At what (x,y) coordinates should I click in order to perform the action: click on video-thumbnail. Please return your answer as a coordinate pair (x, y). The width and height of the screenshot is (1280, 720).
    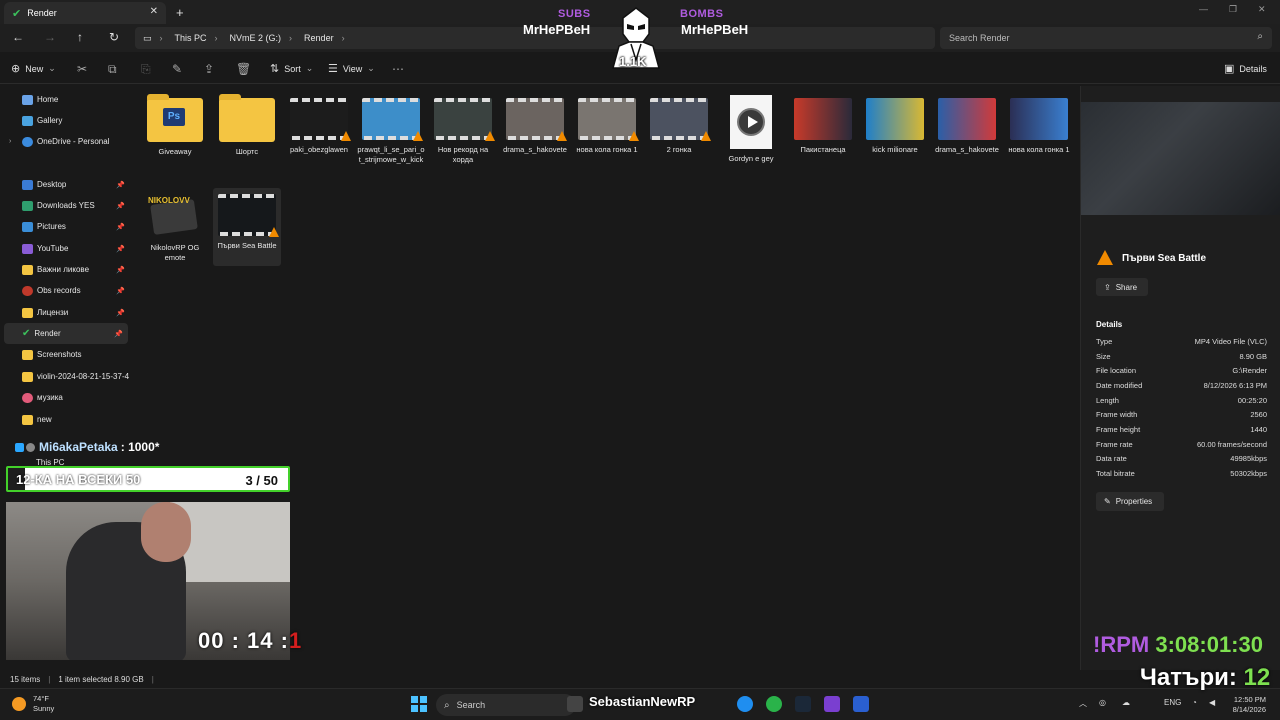
    Looking at the image, I should click on (536, 119).